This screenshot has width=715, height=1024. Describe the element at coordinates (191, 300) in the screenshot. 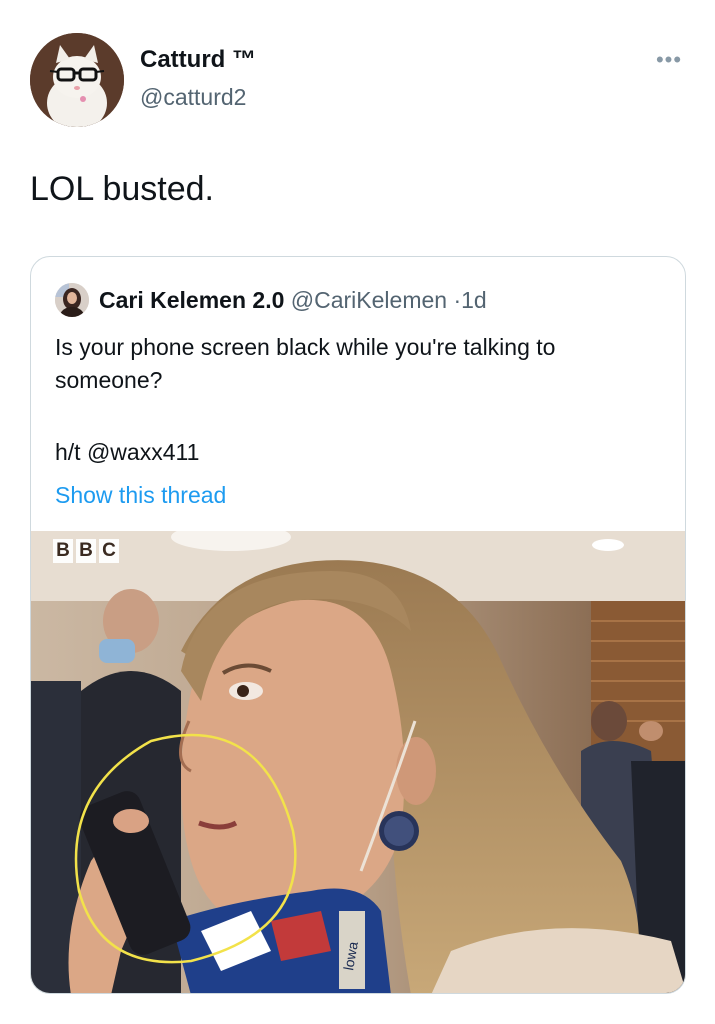

I see `quoted-author-name: Cari Kelemen 2.0` at that location.